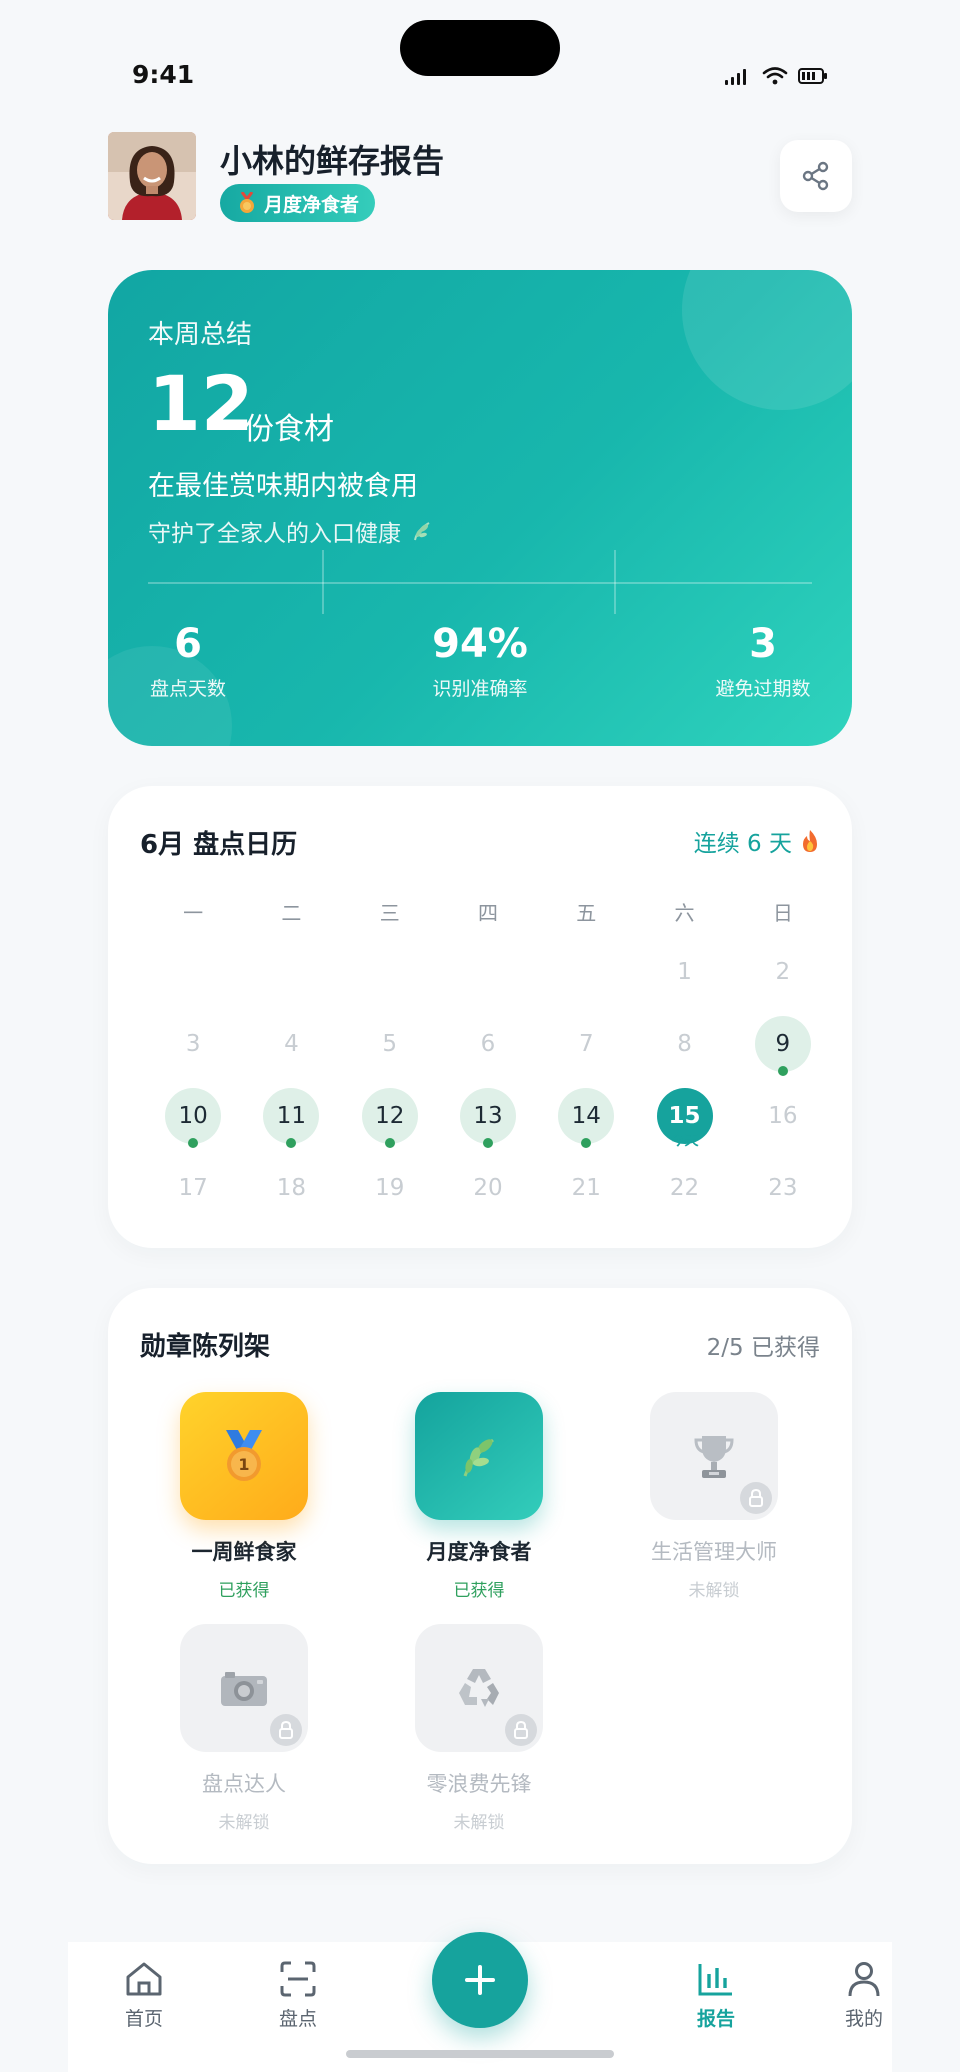  I want to click on nav-profile: 我的, so click(864, 1995).